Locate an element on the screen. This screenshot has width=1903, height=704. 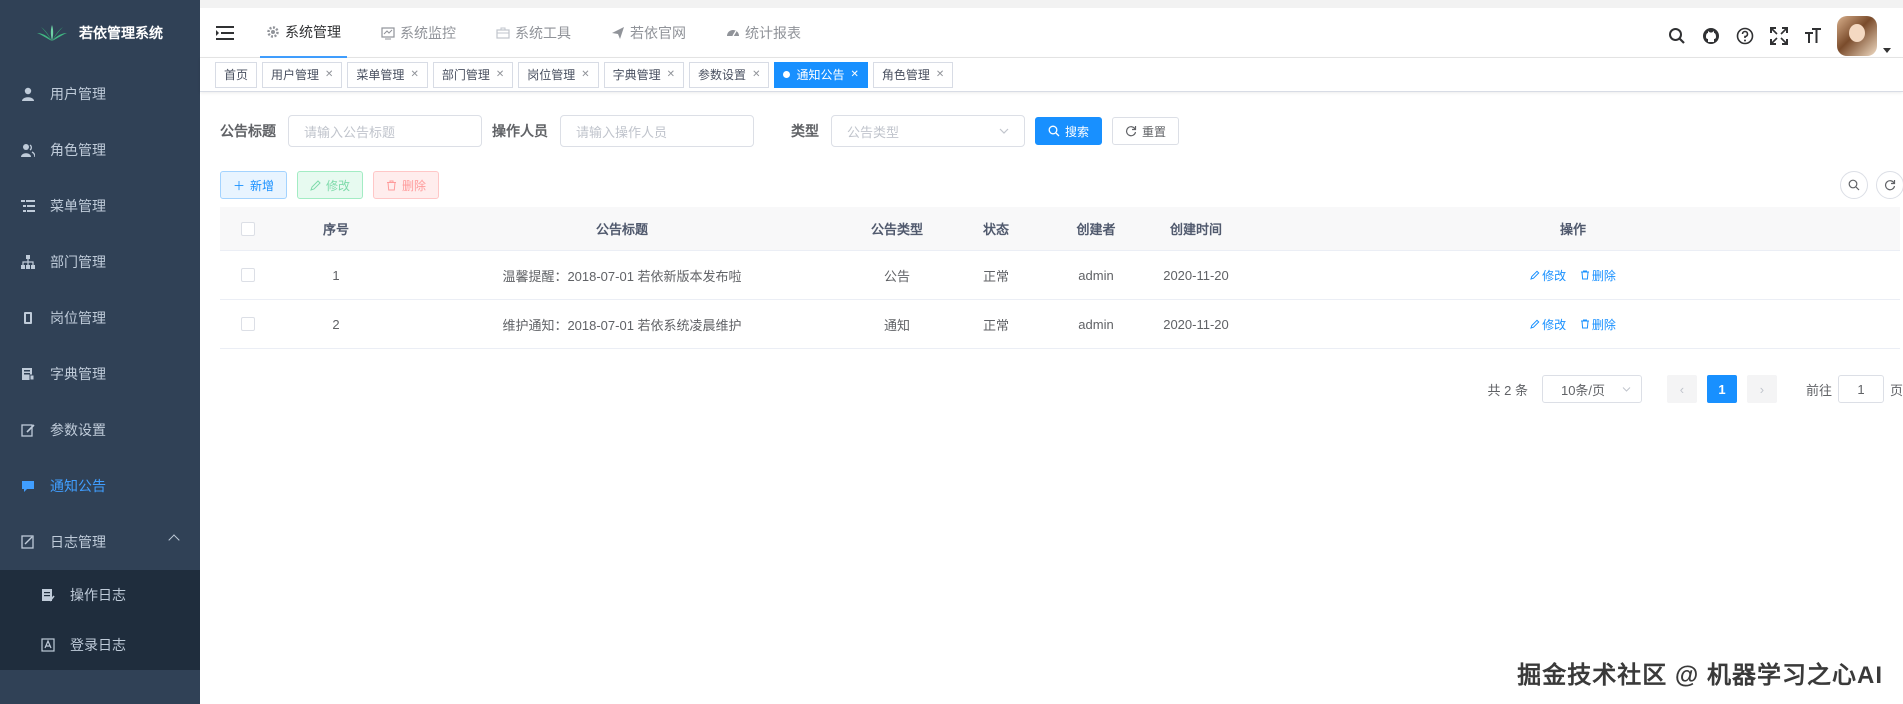
tag-home: 首页 is located at coordinates (236, 74).